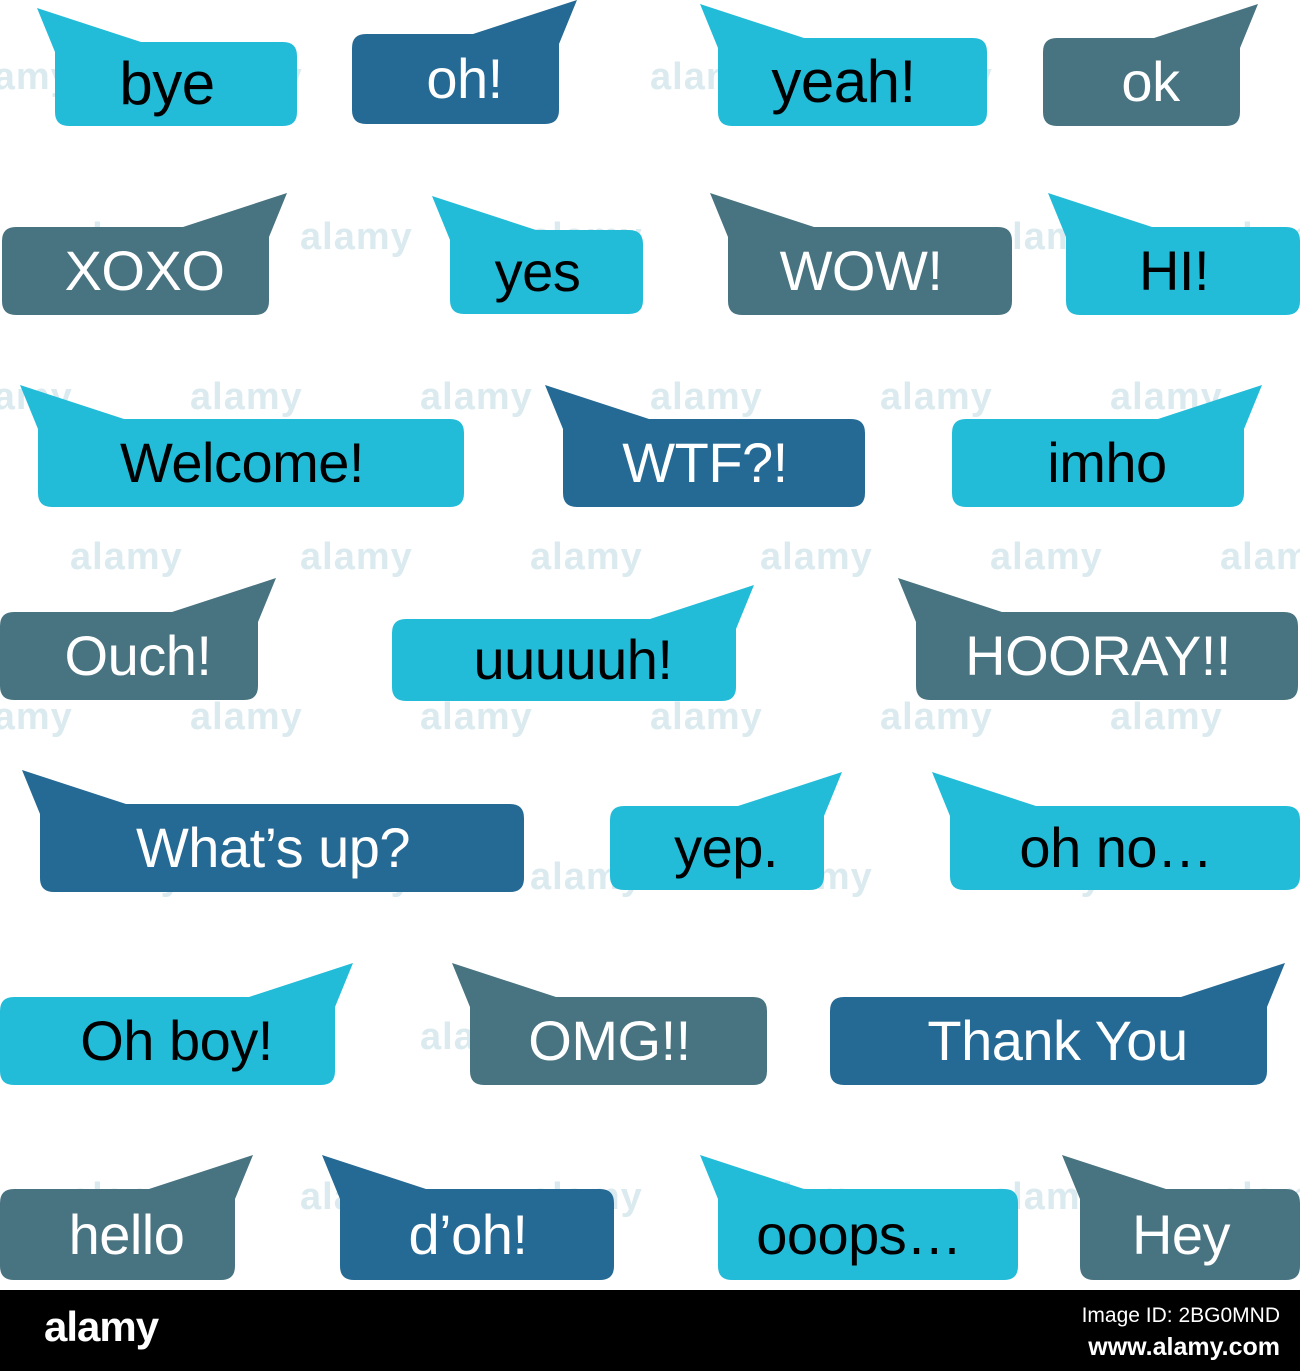 The width and height of the screenshot is (1300, 1371). What do you see at coordinates (1184, 1347) in the screenshot?
I see `alamy-url-text: www.alamy.com` at bounding box center [1184, 1347].